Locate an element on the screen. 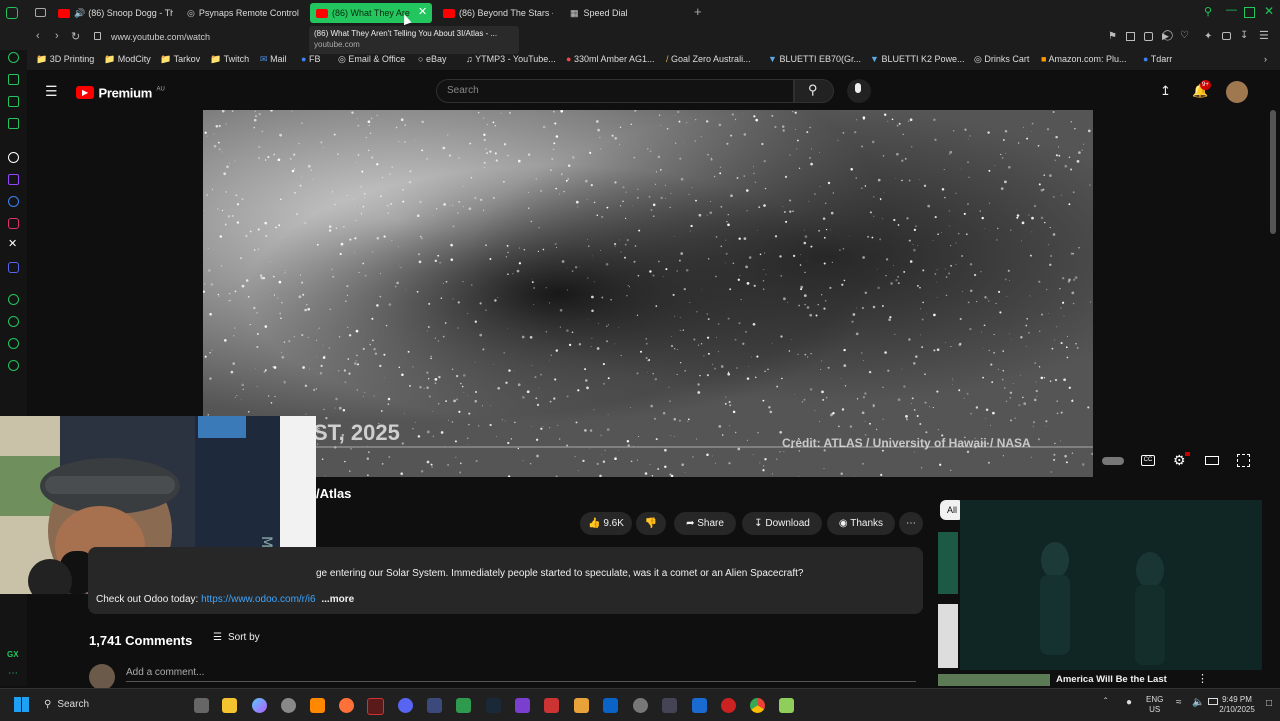 Image resolution: width=1280 pixels, height=721 pixels. theater-mode-icon is located at coordinates (1212, 460).